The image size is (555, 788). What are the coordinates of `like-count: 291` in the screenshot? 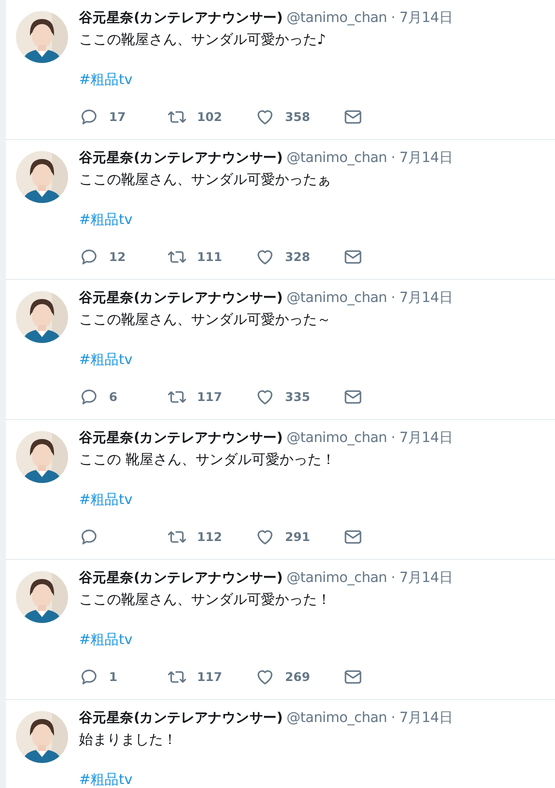 It's located at (297, 537).